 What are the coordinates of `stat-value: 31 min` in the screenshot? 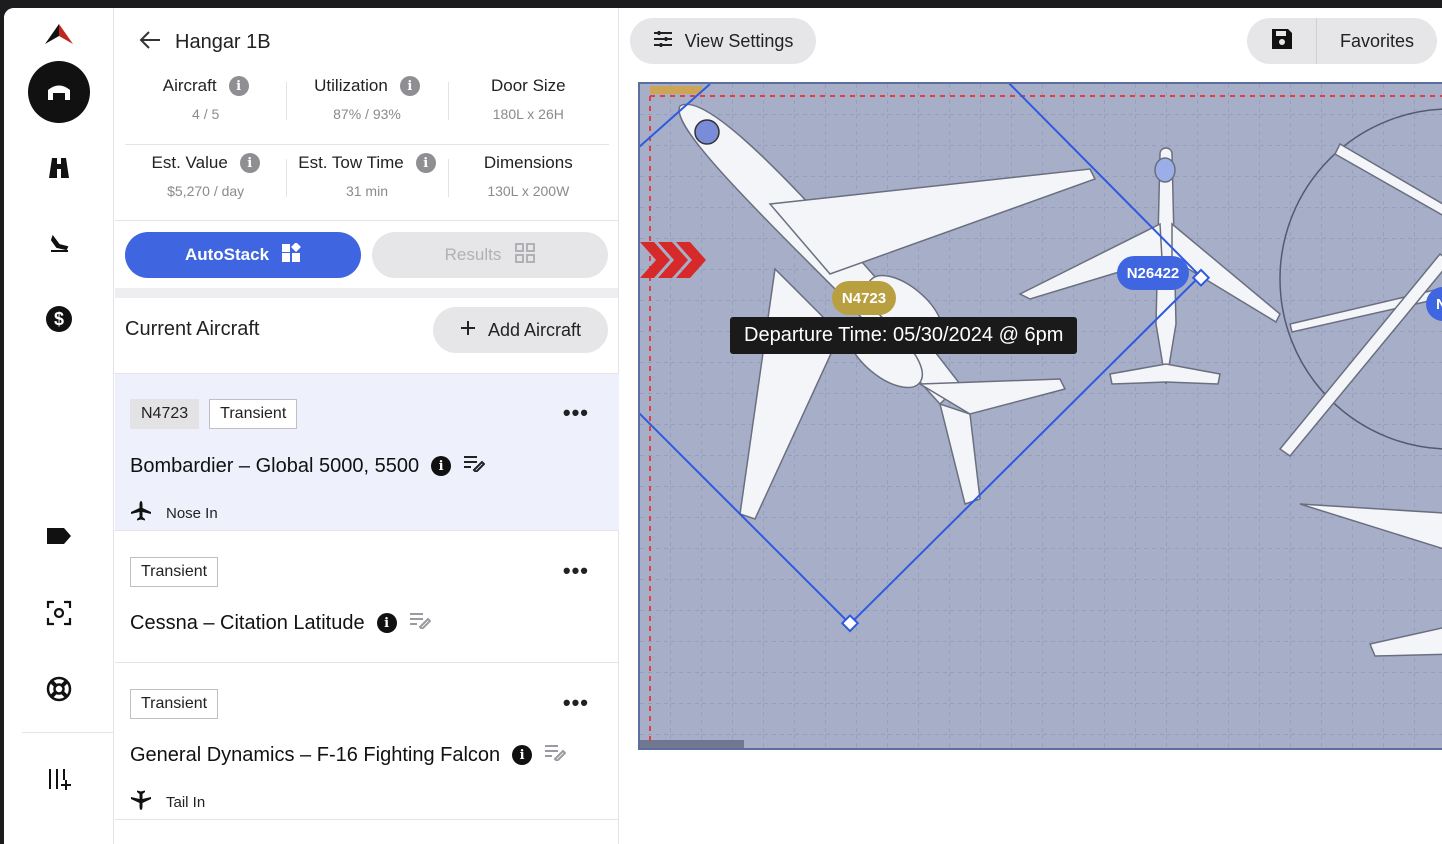 It's located at (366, 191).